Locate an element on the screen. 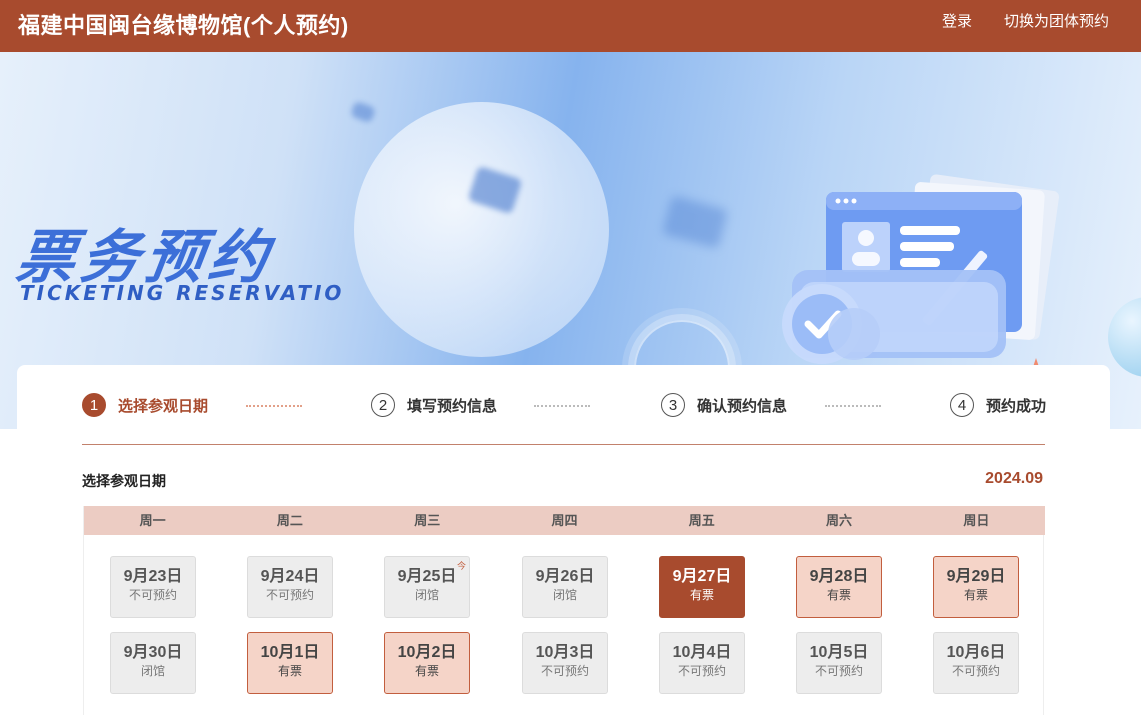 The width and height of the screenshot is (1141, 715). weekday-label: 周三 is located at coordinates (427, 520).